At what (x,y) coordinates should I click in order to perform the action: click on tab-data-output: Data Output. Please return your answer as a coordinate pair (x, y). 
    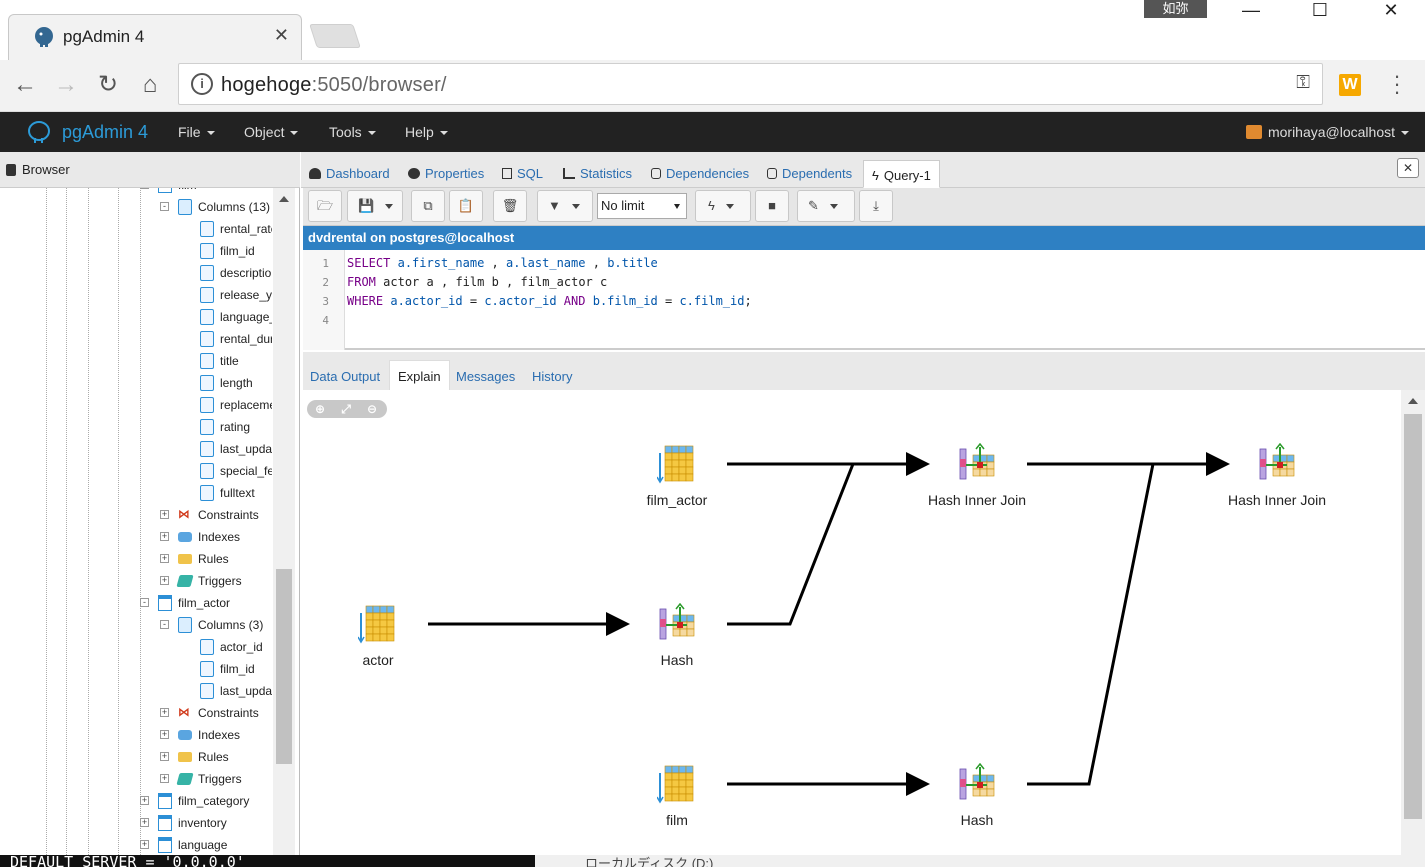
    Looking at the image, I should click on (345, 376).